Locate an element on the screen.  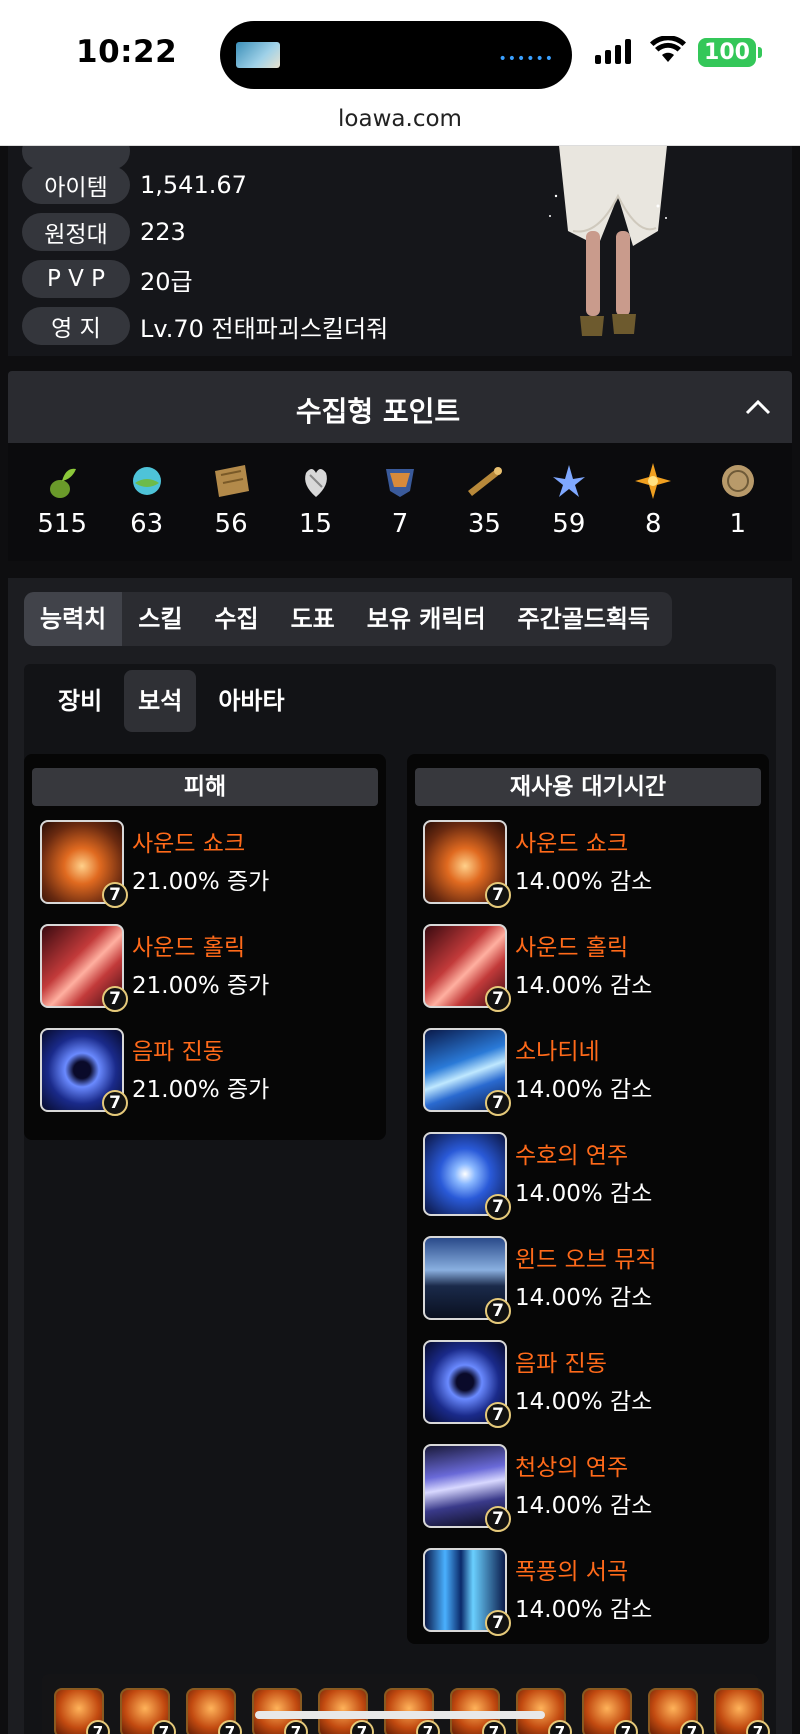
collect-item-telescope: 35 is located at coordinates (484, 502).